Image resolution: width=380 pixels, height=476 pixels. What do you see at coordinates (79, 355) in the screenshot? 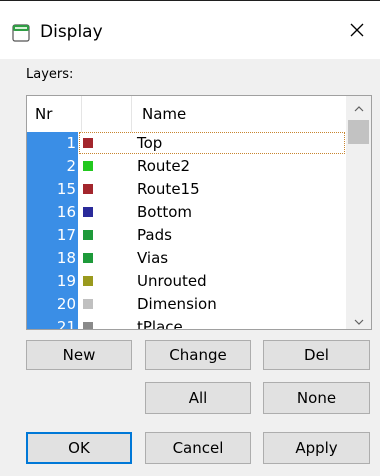
I see `new-button: New` at bounding box center [79, 355].